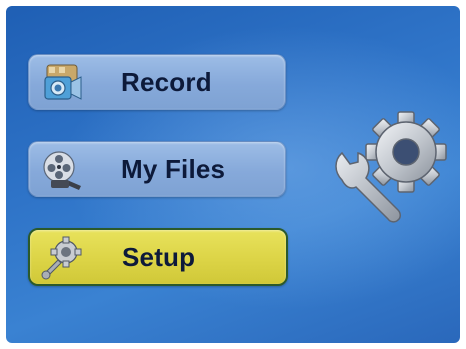 The height and width of the screenshot is (349, 466). What do you see at coordinates (61, 258) in the screenshot?
I see `gear-wrench-icon` at bounding box center [61, 258].